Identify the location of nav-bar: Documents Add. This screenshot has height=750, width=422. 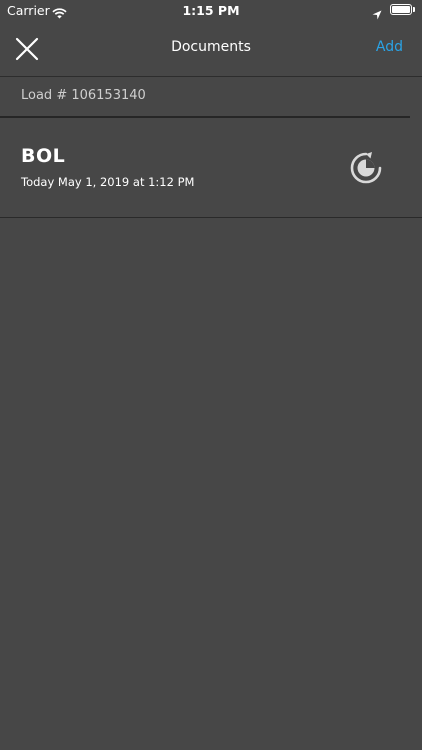
(211, 49).